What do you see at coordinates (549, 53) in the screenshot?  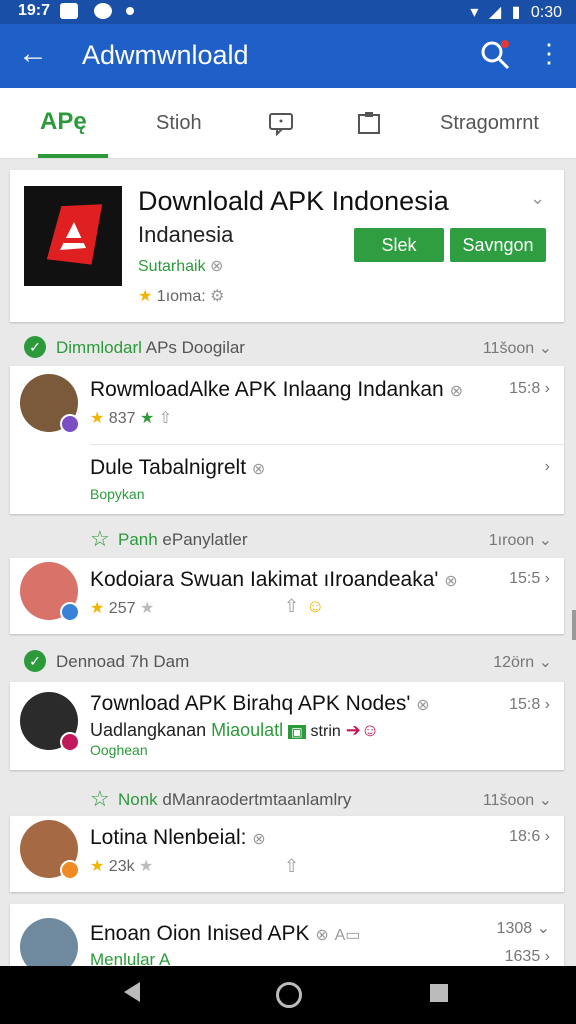 I see `more-menu-icon: ⋮` at bounding box center [549, 53].